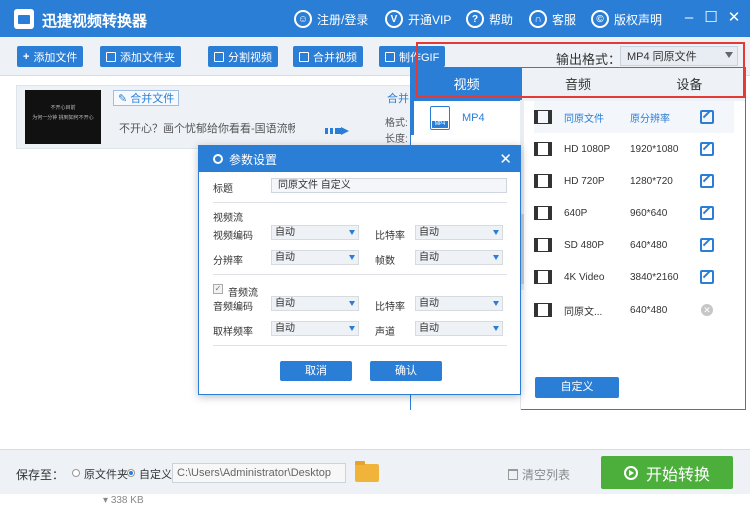 Image resolution: width=750 pixels, height=505 pixels. Describe the element at coordinates (396, 139) in the screenshot. I see `length-label: 长度:` at that location.